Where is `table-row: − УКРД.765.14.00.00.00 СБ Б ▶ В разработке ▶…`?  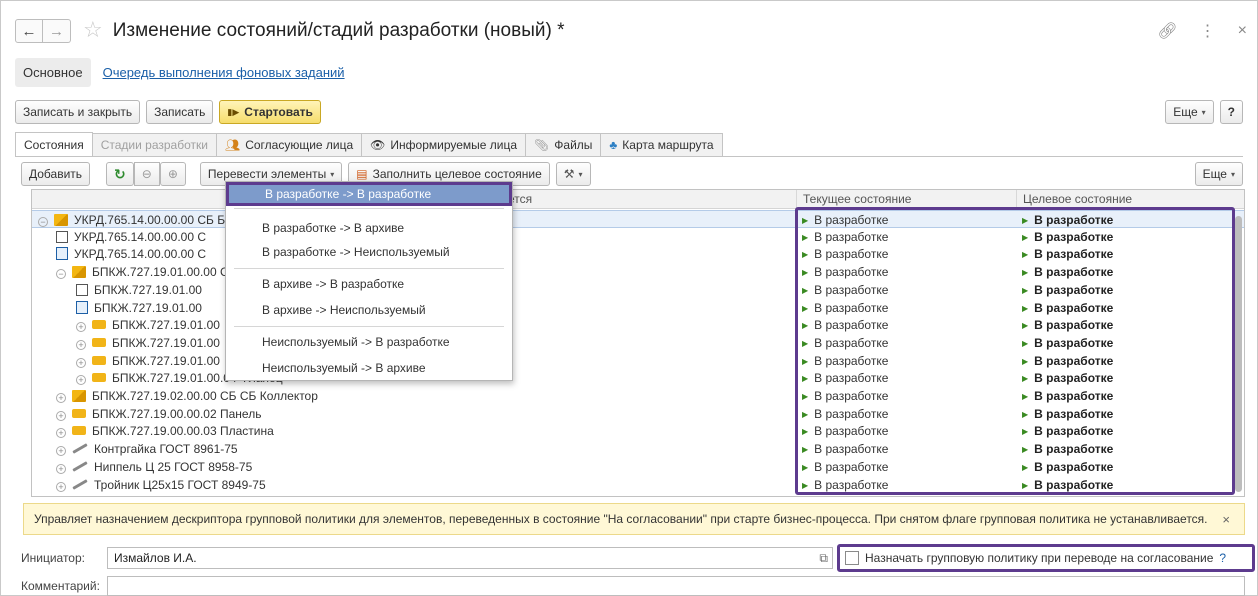
table-row: − УКРД.765.14.00.00.00 СБ Б ▶ В разработке ▶… is located at coordinates (638, 219).